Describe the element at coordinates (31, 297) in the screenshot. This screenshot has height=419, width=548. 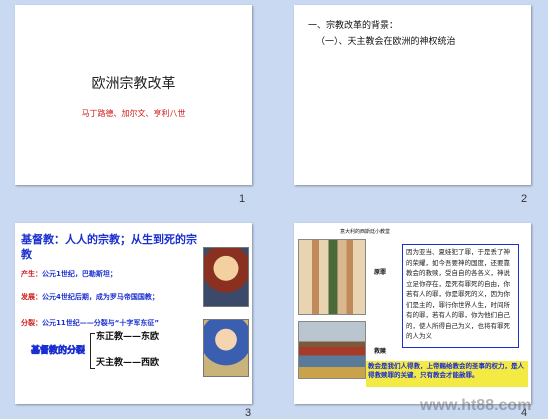
I see `item-label: 发展：` at that location.